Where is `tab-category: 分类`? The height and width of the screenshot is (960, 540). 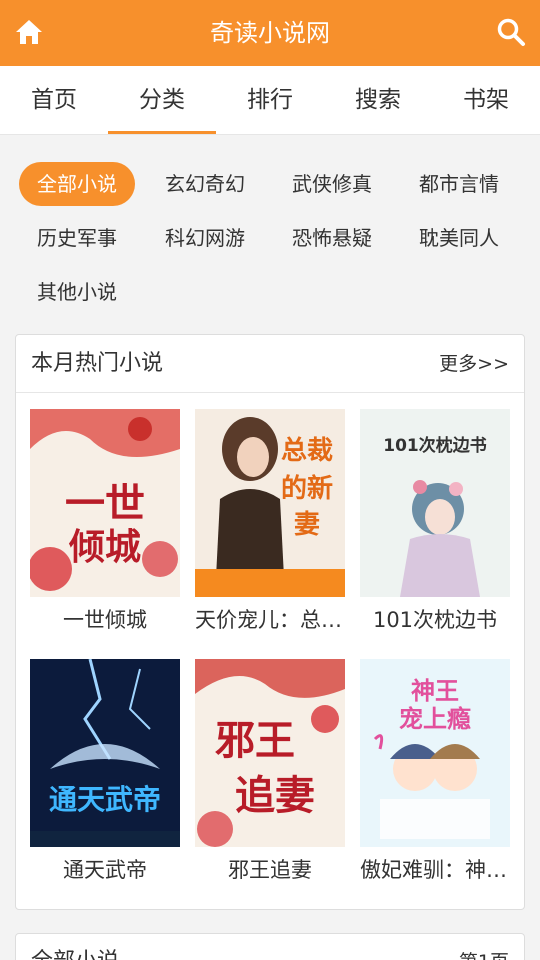 tab-category: 分类 is located at coordinates (162, 100).